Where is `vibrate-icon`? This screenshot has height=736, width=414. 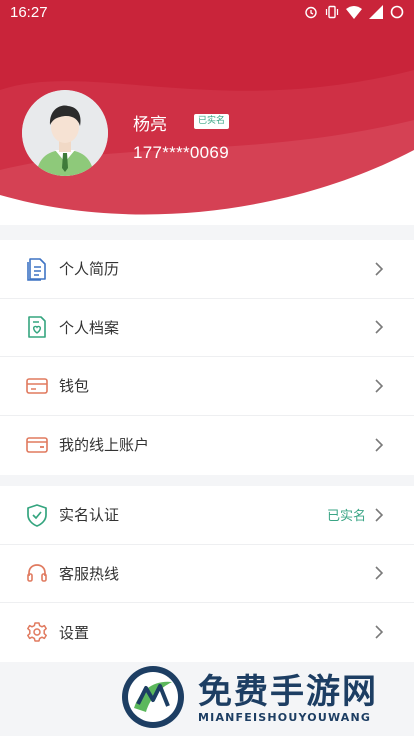 vibrate-icon is located at coordinates (332, 12).